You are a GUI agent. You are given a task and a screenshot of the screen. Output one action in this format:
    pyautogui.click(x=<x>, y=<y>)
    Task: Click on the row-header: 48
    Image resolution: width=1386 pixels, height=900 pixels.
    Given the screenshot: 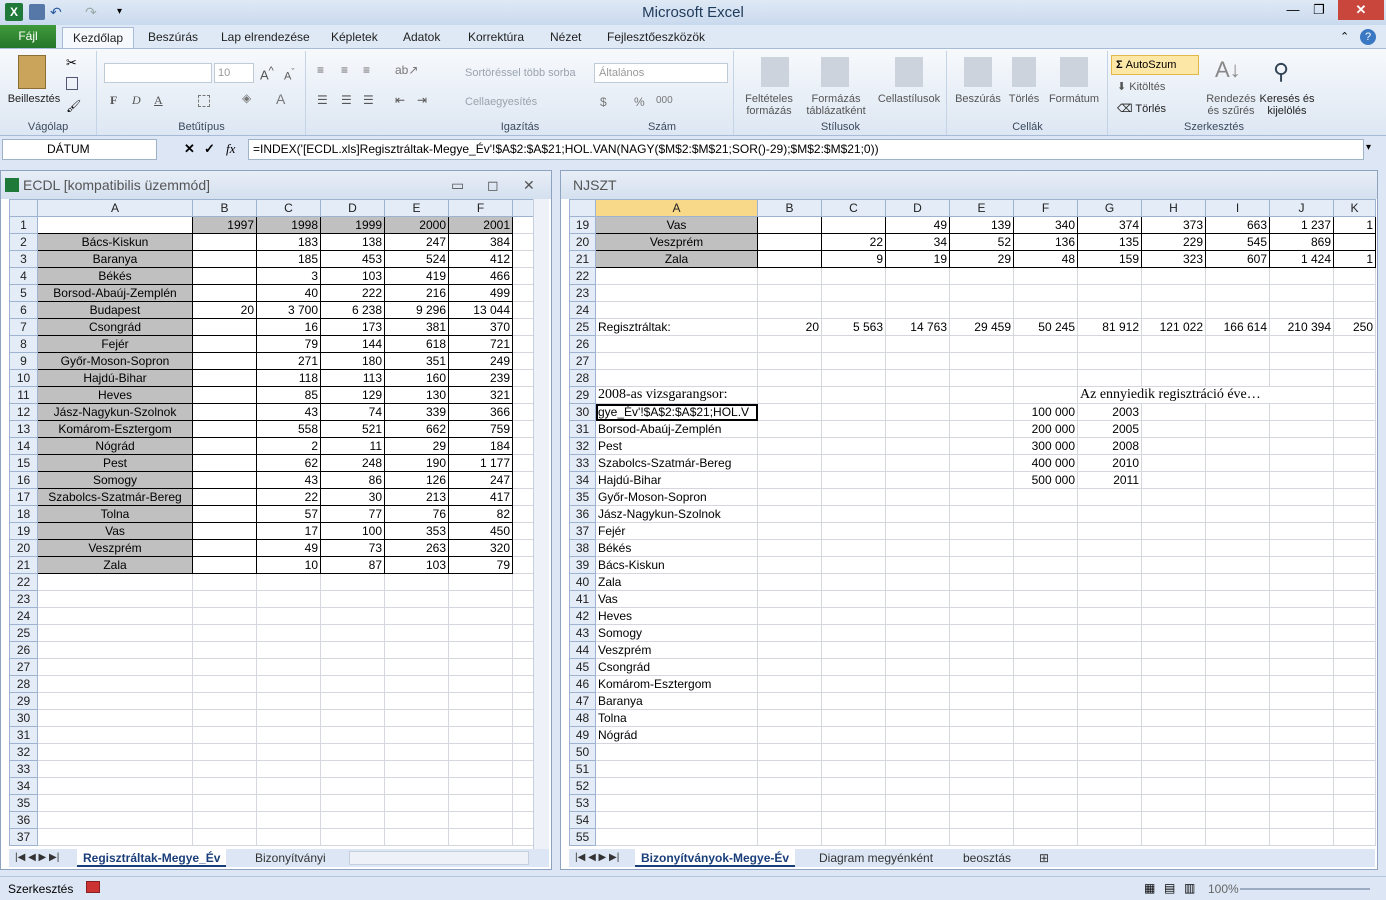 What is the action you would take?
    pyautogui.click(x=582, y=718)
    